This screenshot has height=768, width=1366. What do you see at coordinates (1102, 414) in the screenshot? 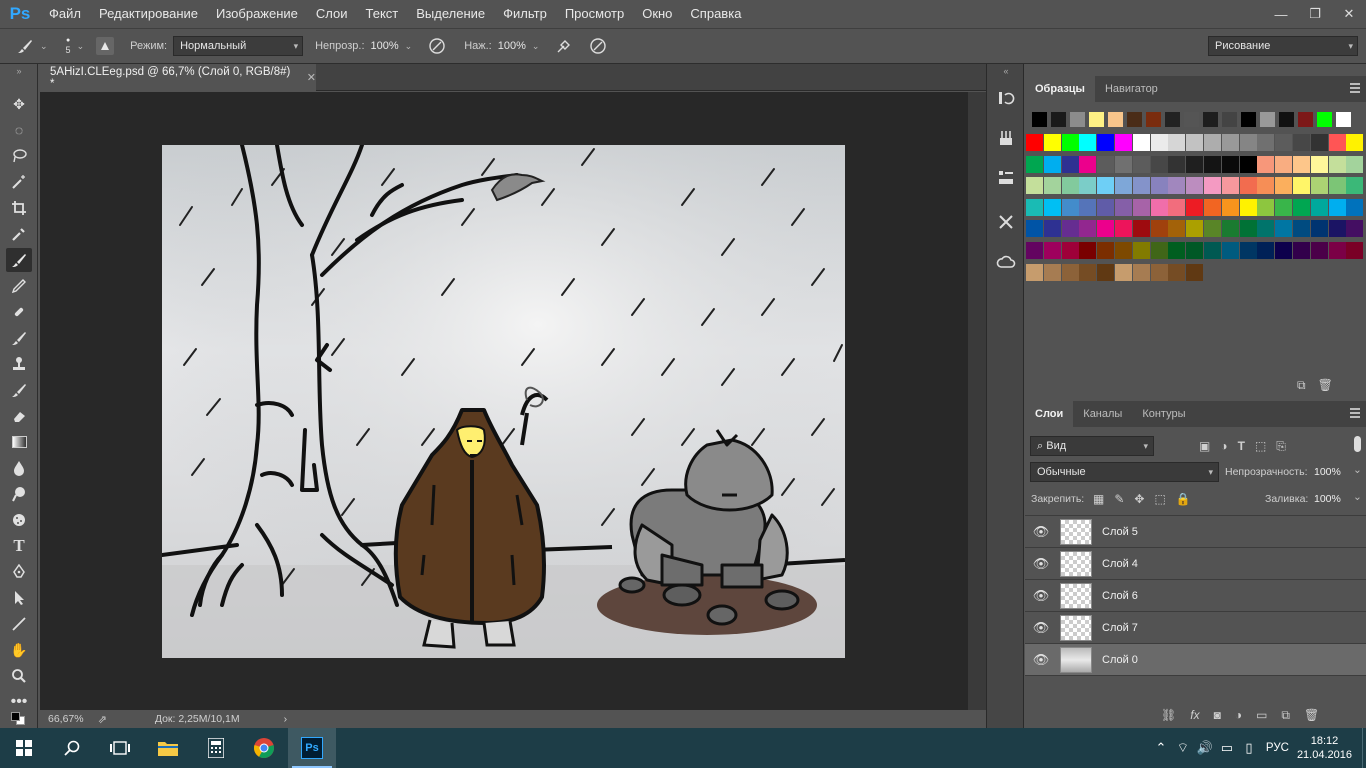
I see `tab-channels: Каналы` at bounding box center [1102, 414].